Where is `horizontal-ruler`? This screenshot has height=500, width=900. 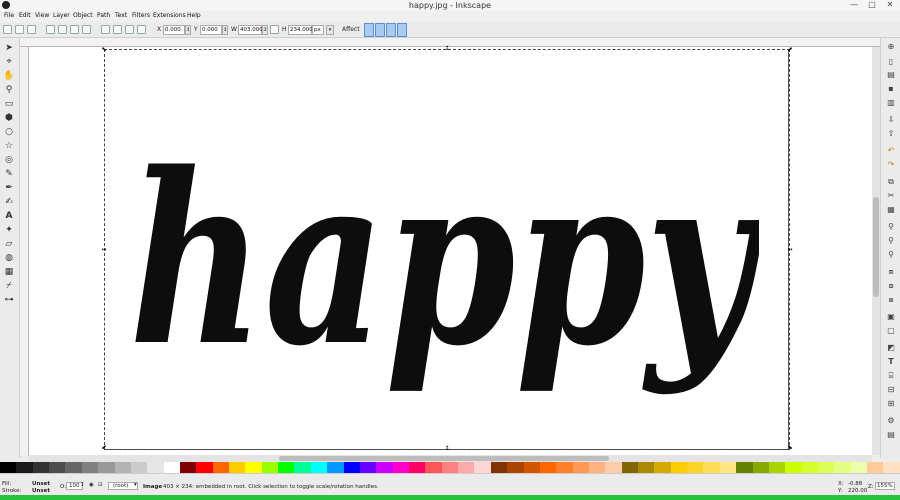
horizontal-ruler is located at coordinates (450, 42).